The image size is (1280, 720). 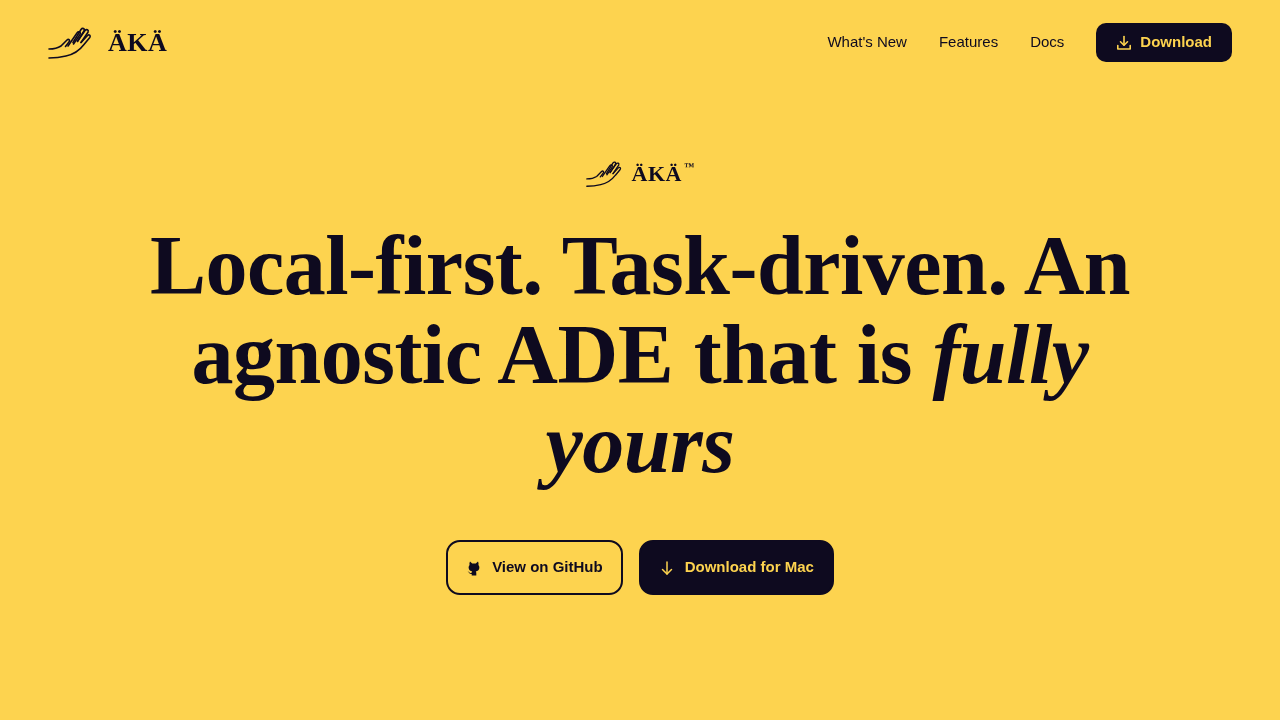 What do you see at coordinates (1124, 42) in the screenshot?
I see `download-icon` at bounding box center [1124, 42].